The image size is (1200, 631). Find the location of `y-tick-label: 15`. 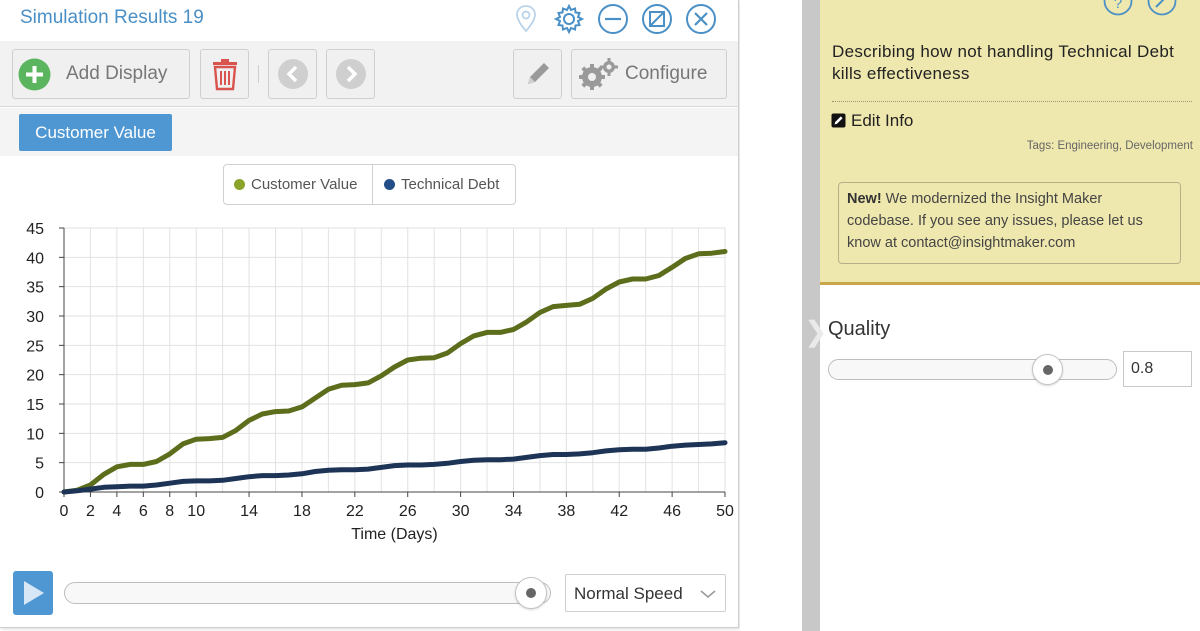

y-tick-label: 15 is located at coordinates (35, 405).